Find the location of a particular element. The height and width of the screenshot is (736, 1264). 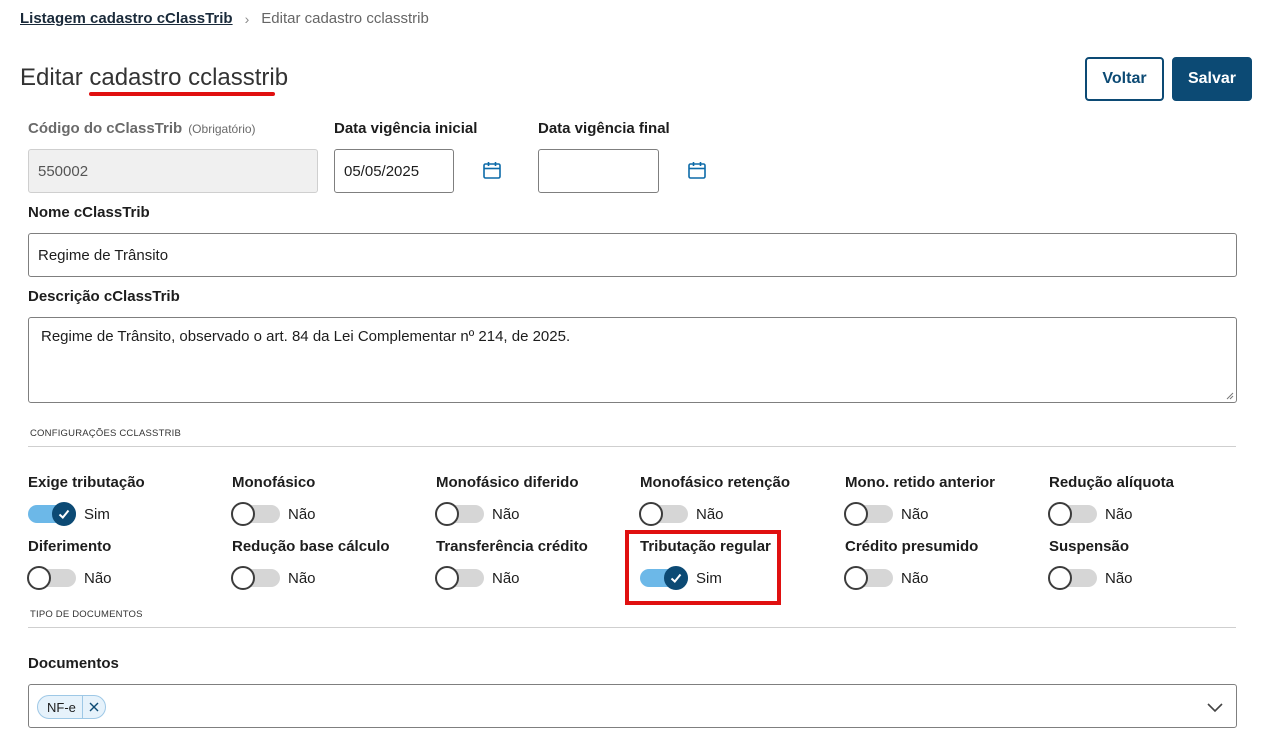

documentos-label: Documentos is located at coordinates (73, 663).